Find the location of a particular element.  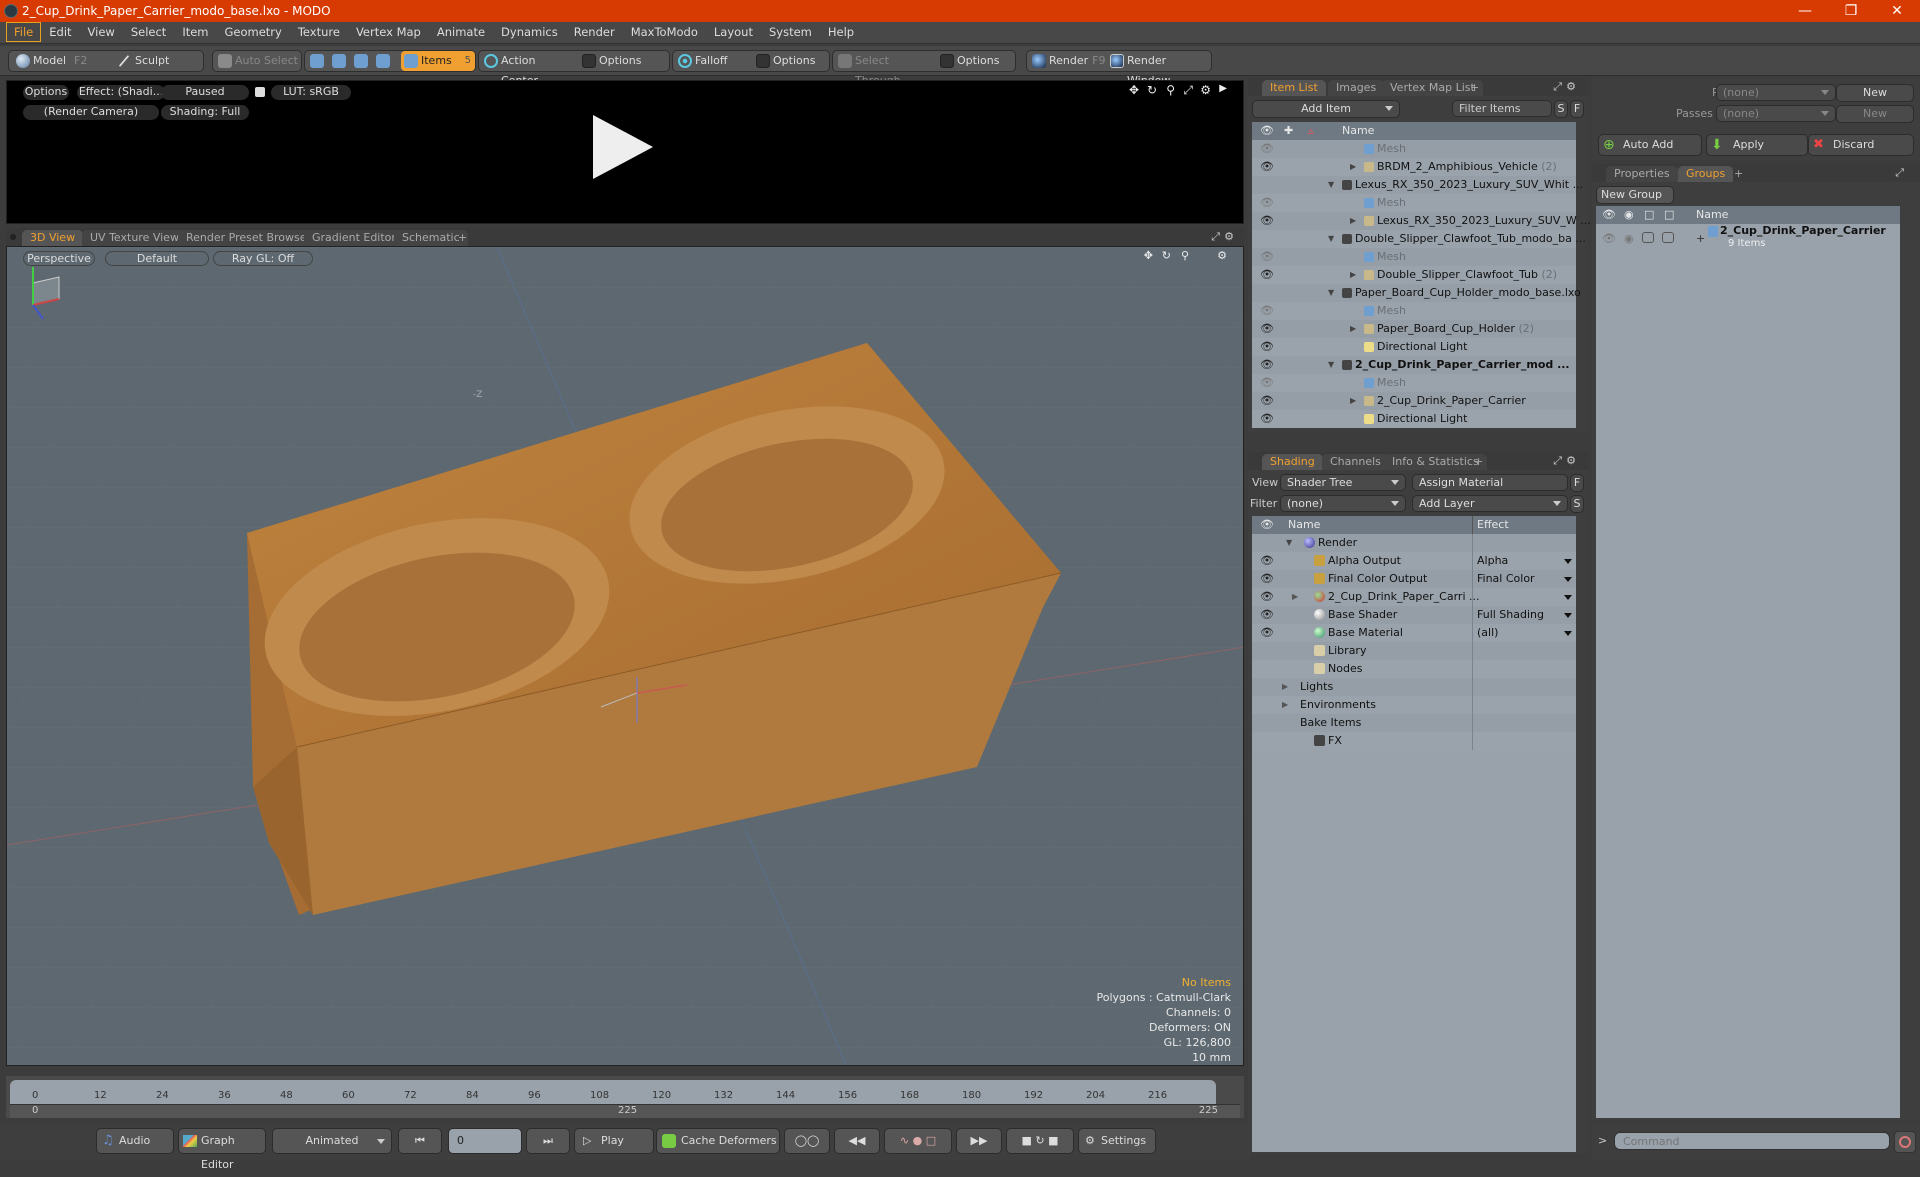

filter-dropdown: (none) is located at coordinates (1343, 503).